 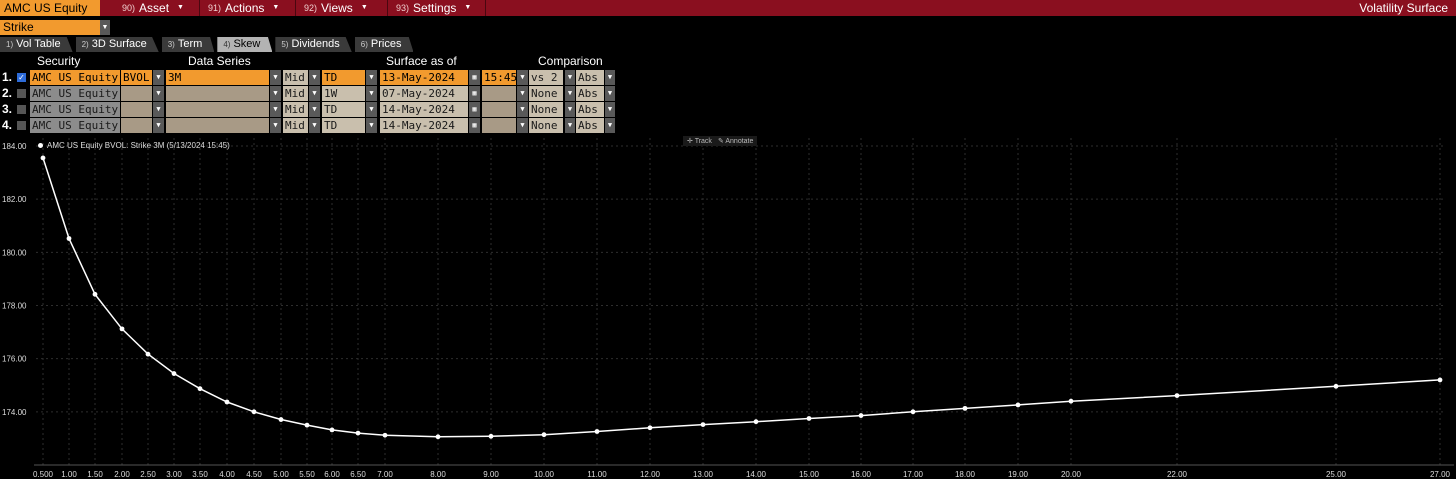 What do you see at coordinates (313, 44) in the screenshot?
I see `tab-dividends: 5) Dividends` at bounding box center [313, 44].